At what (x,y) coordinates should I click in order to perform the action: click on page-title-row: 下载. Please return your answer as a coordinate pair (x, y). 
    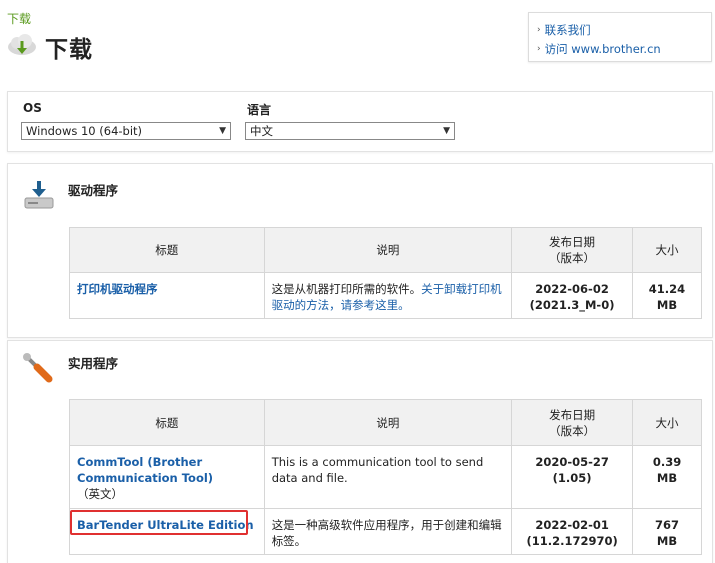
    Looking at the image, I should click on (49, 47).